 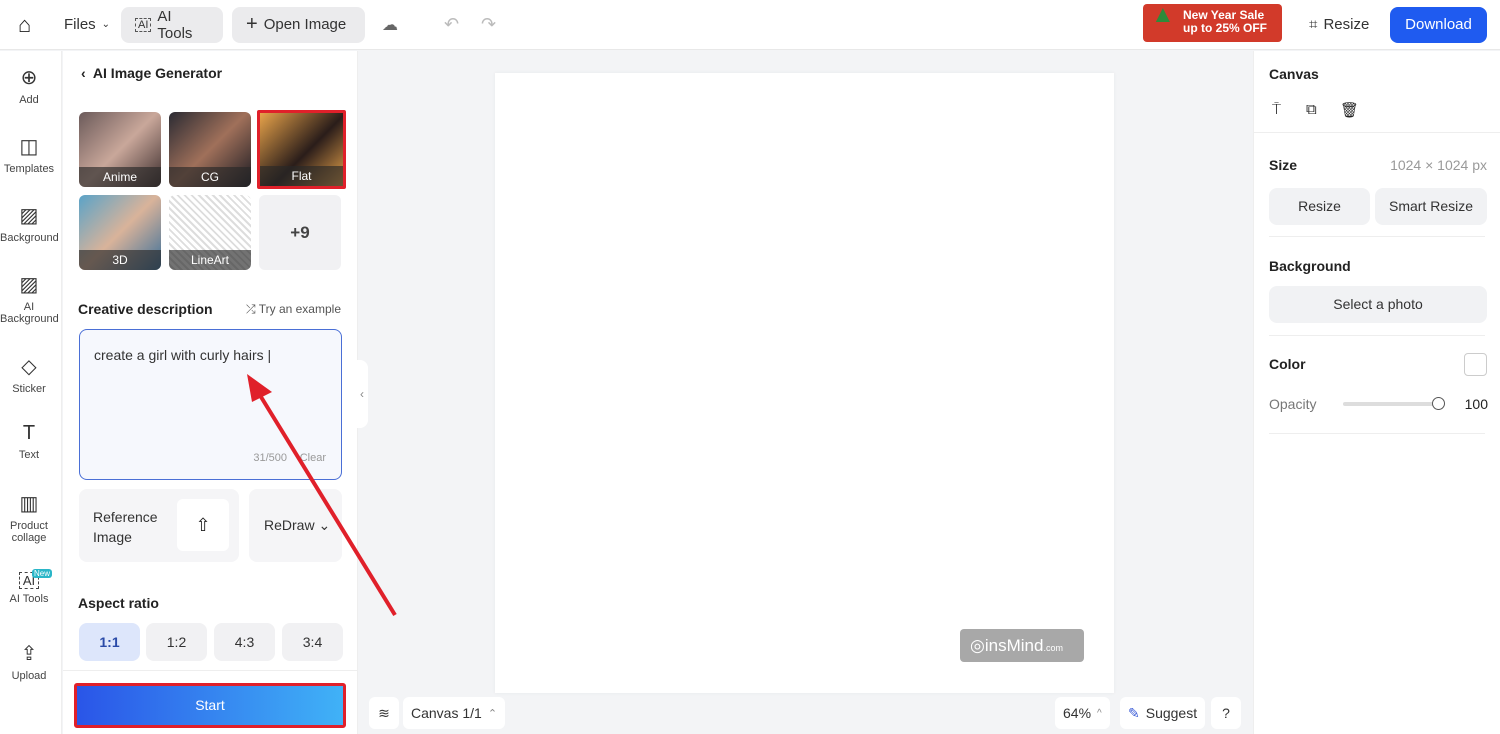 I want to click on format-paint-icon: ⍑, so click(x=1276, y=109).